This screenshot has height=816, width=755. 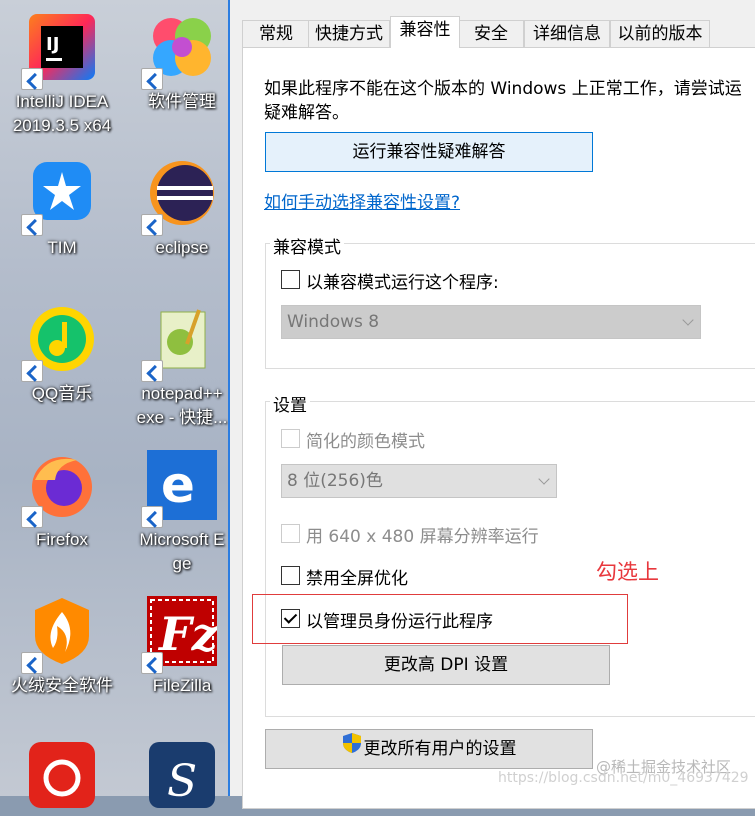 I want to click on huorong-icon, so click(x=59, y=635).